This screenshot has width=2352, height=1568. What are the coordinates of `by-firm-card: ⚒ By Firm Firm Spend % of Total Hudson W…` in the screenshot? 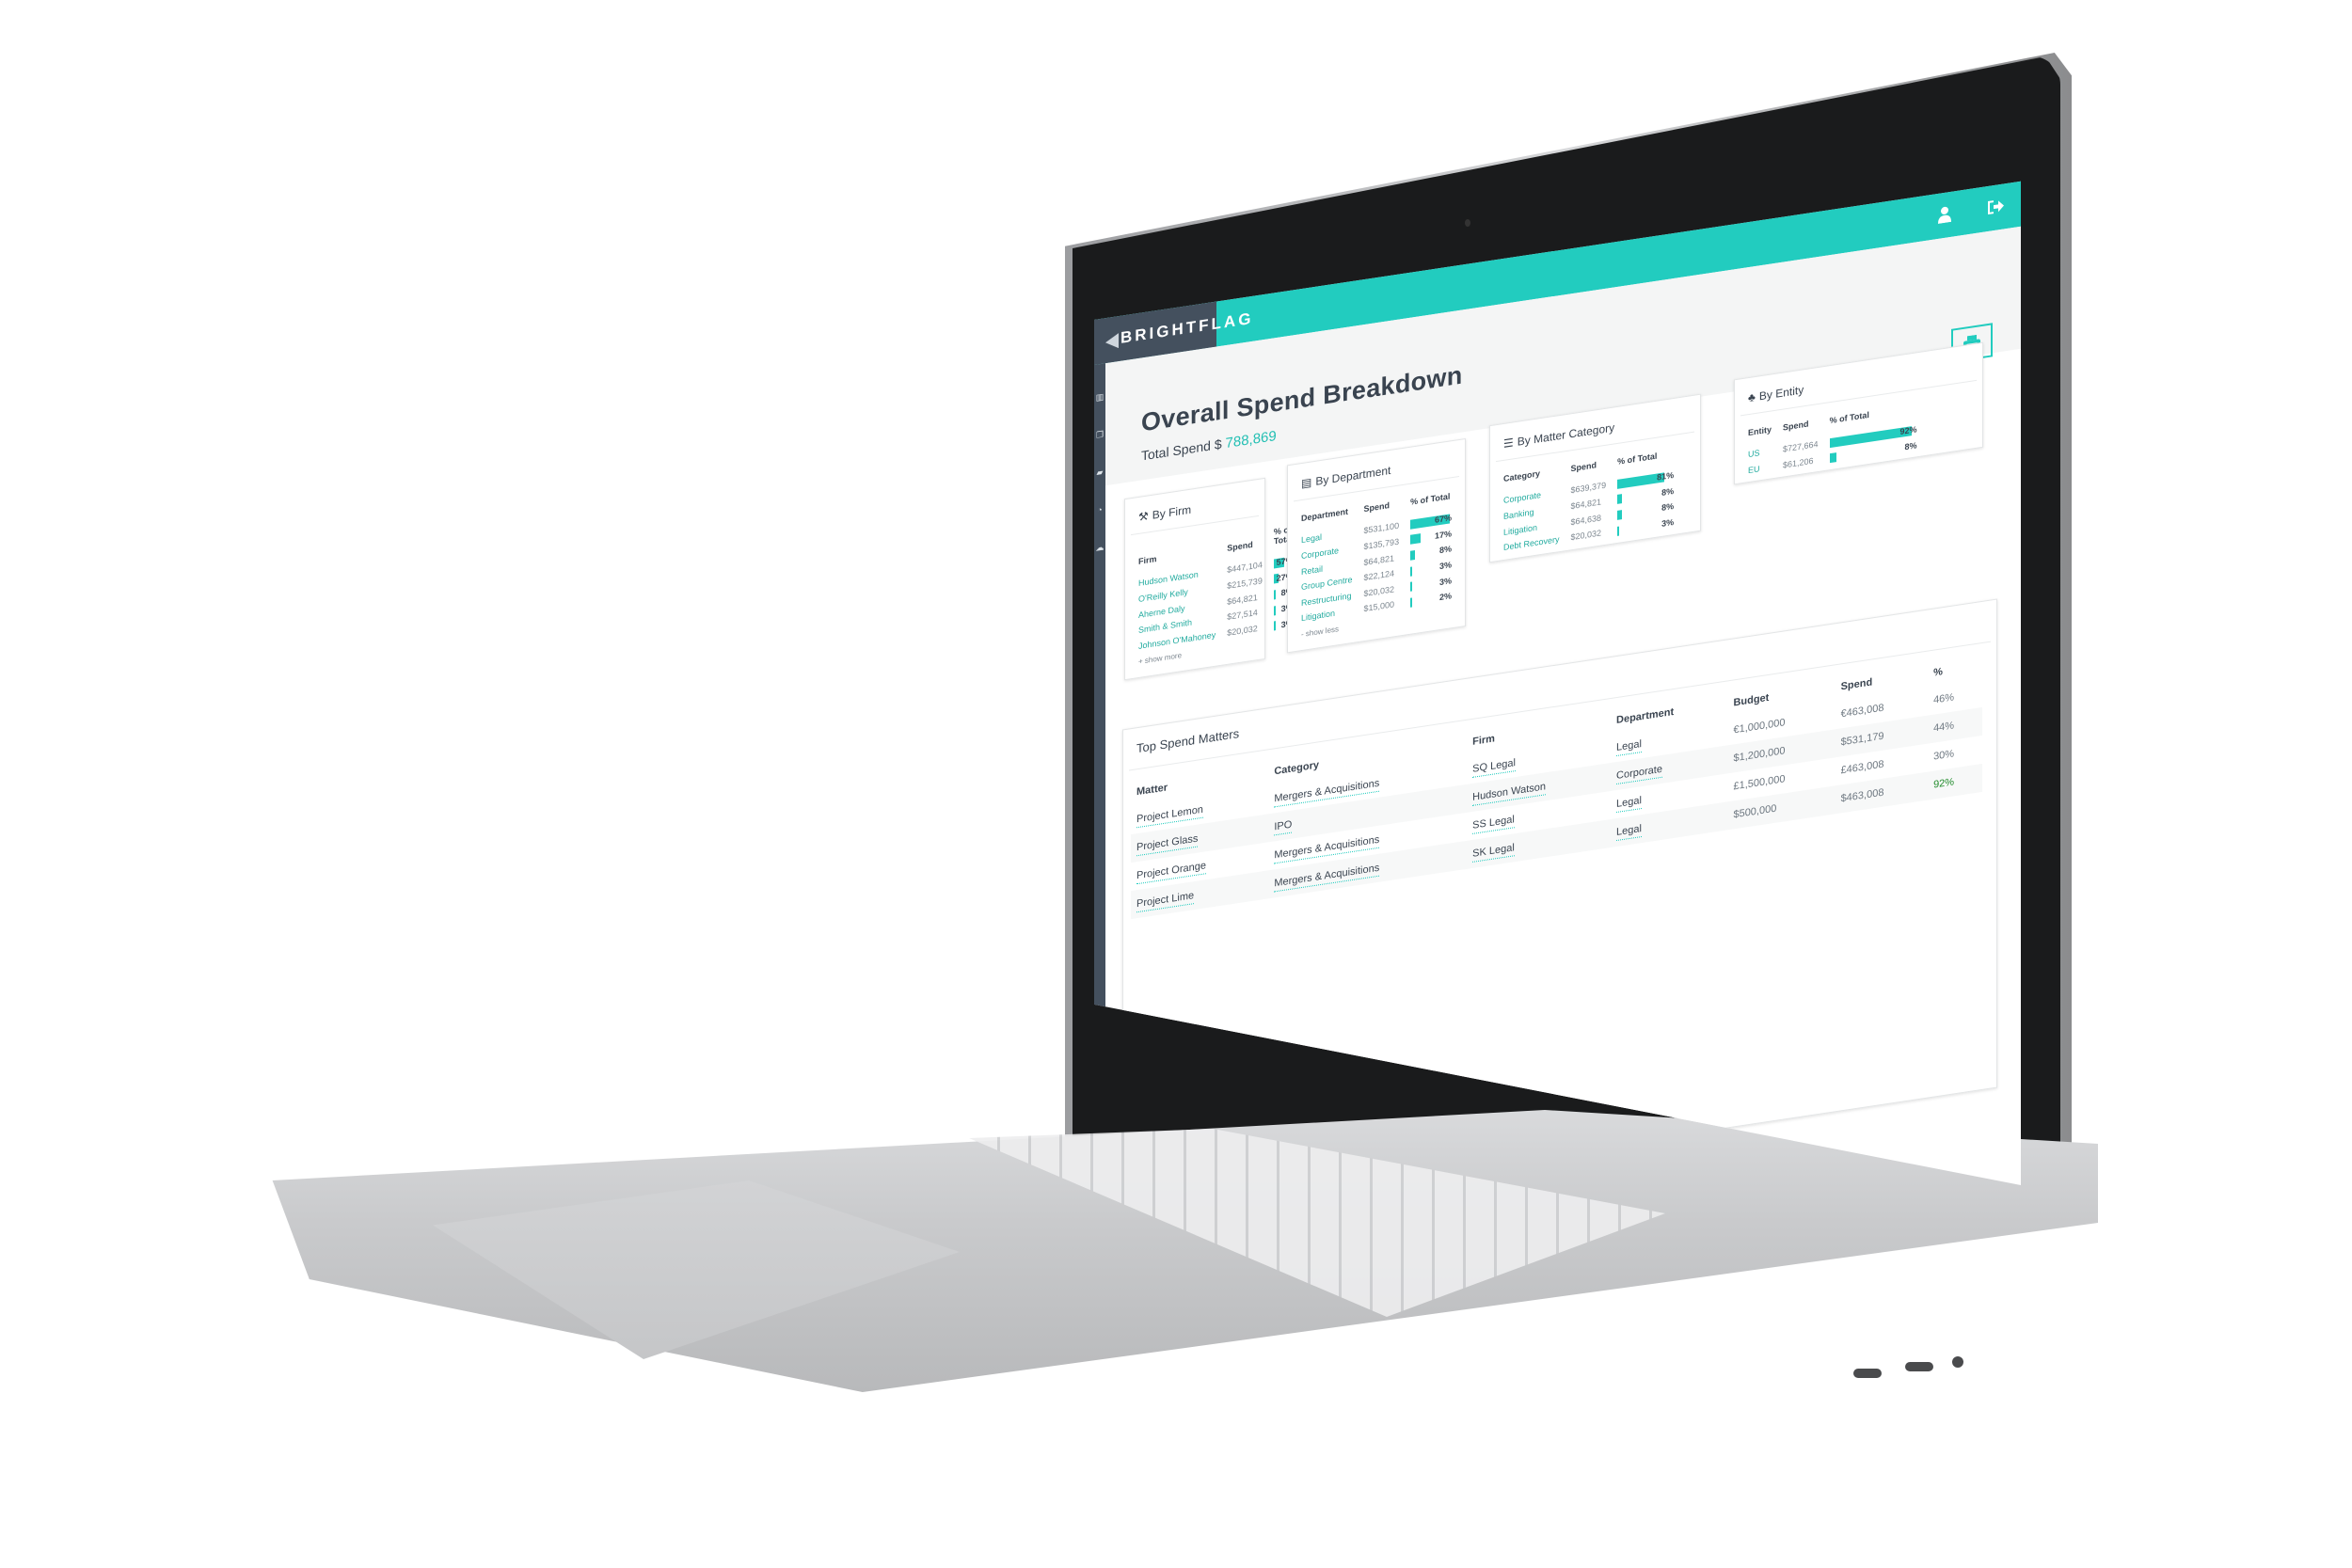 It's located at (1209, 579).